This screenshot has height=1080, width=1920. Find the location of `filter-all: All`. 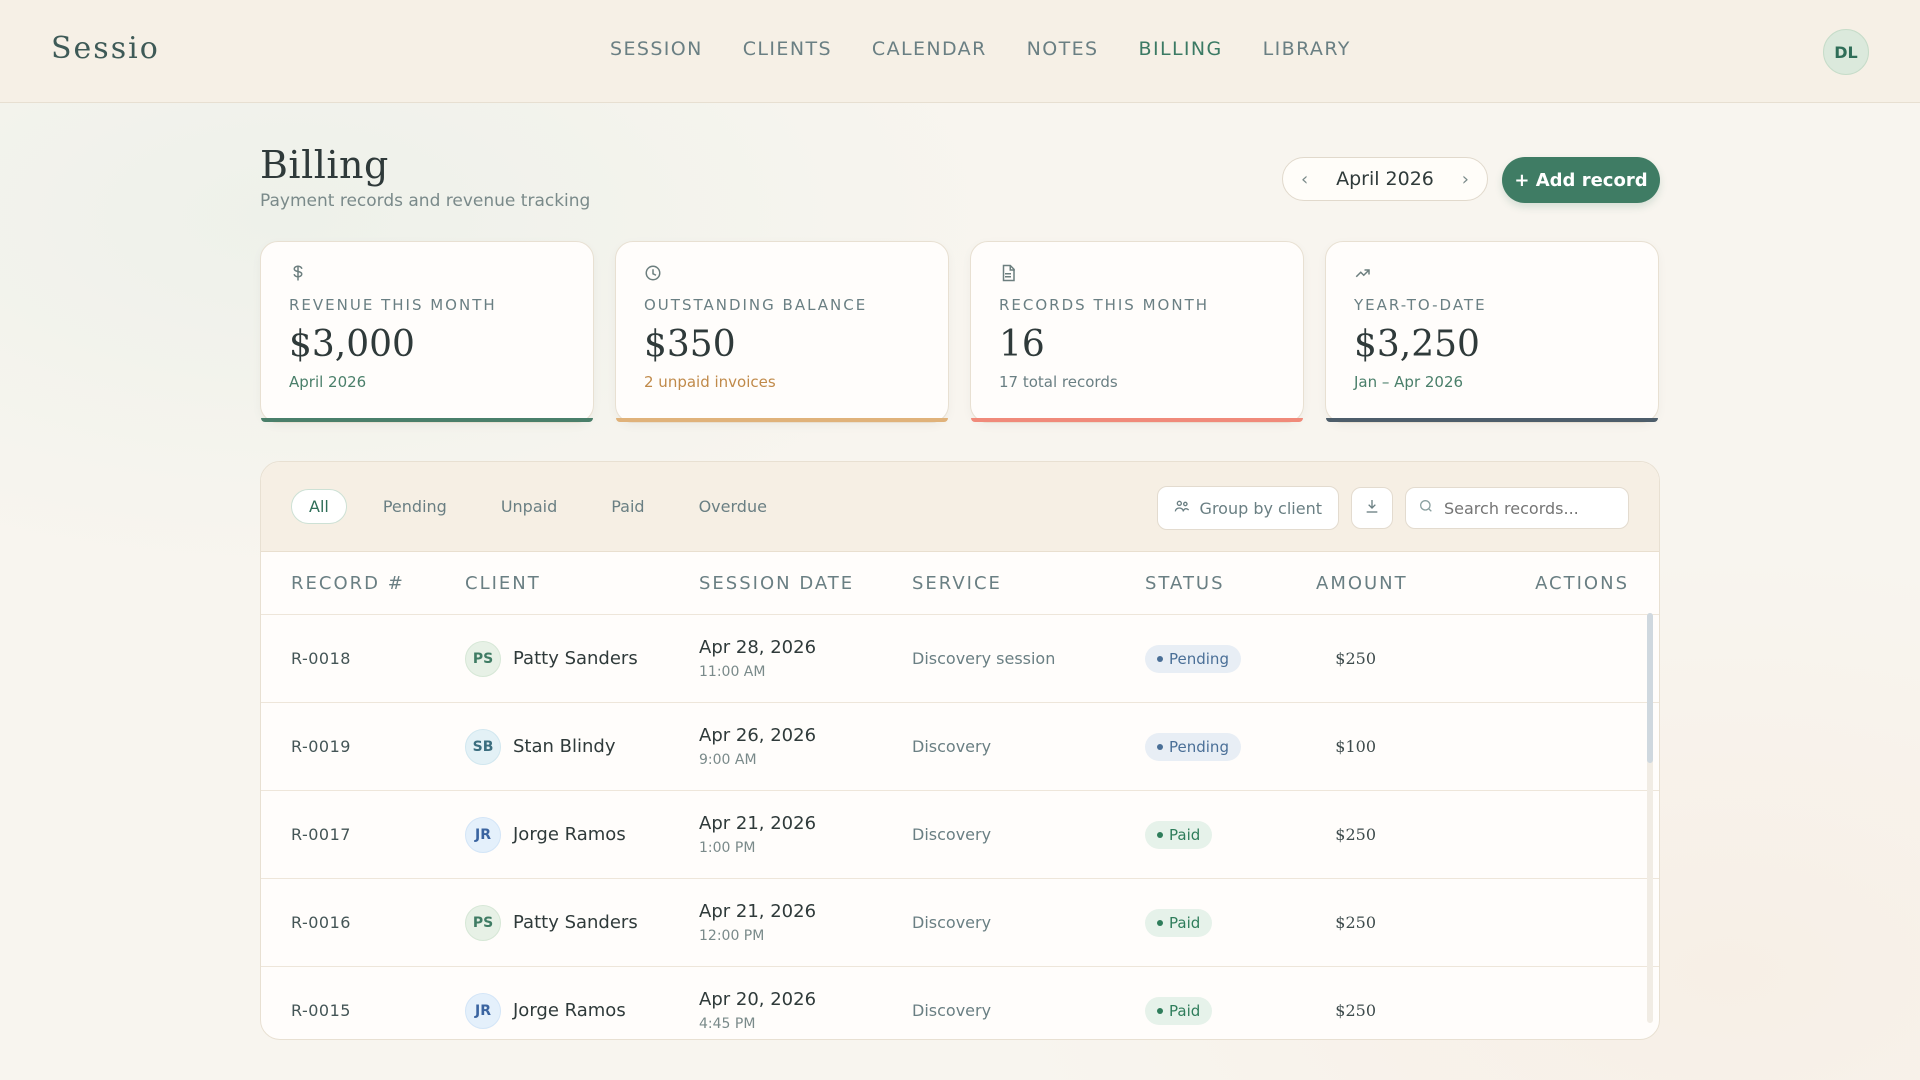

filter-all: All is located at coordinates (319, 506).